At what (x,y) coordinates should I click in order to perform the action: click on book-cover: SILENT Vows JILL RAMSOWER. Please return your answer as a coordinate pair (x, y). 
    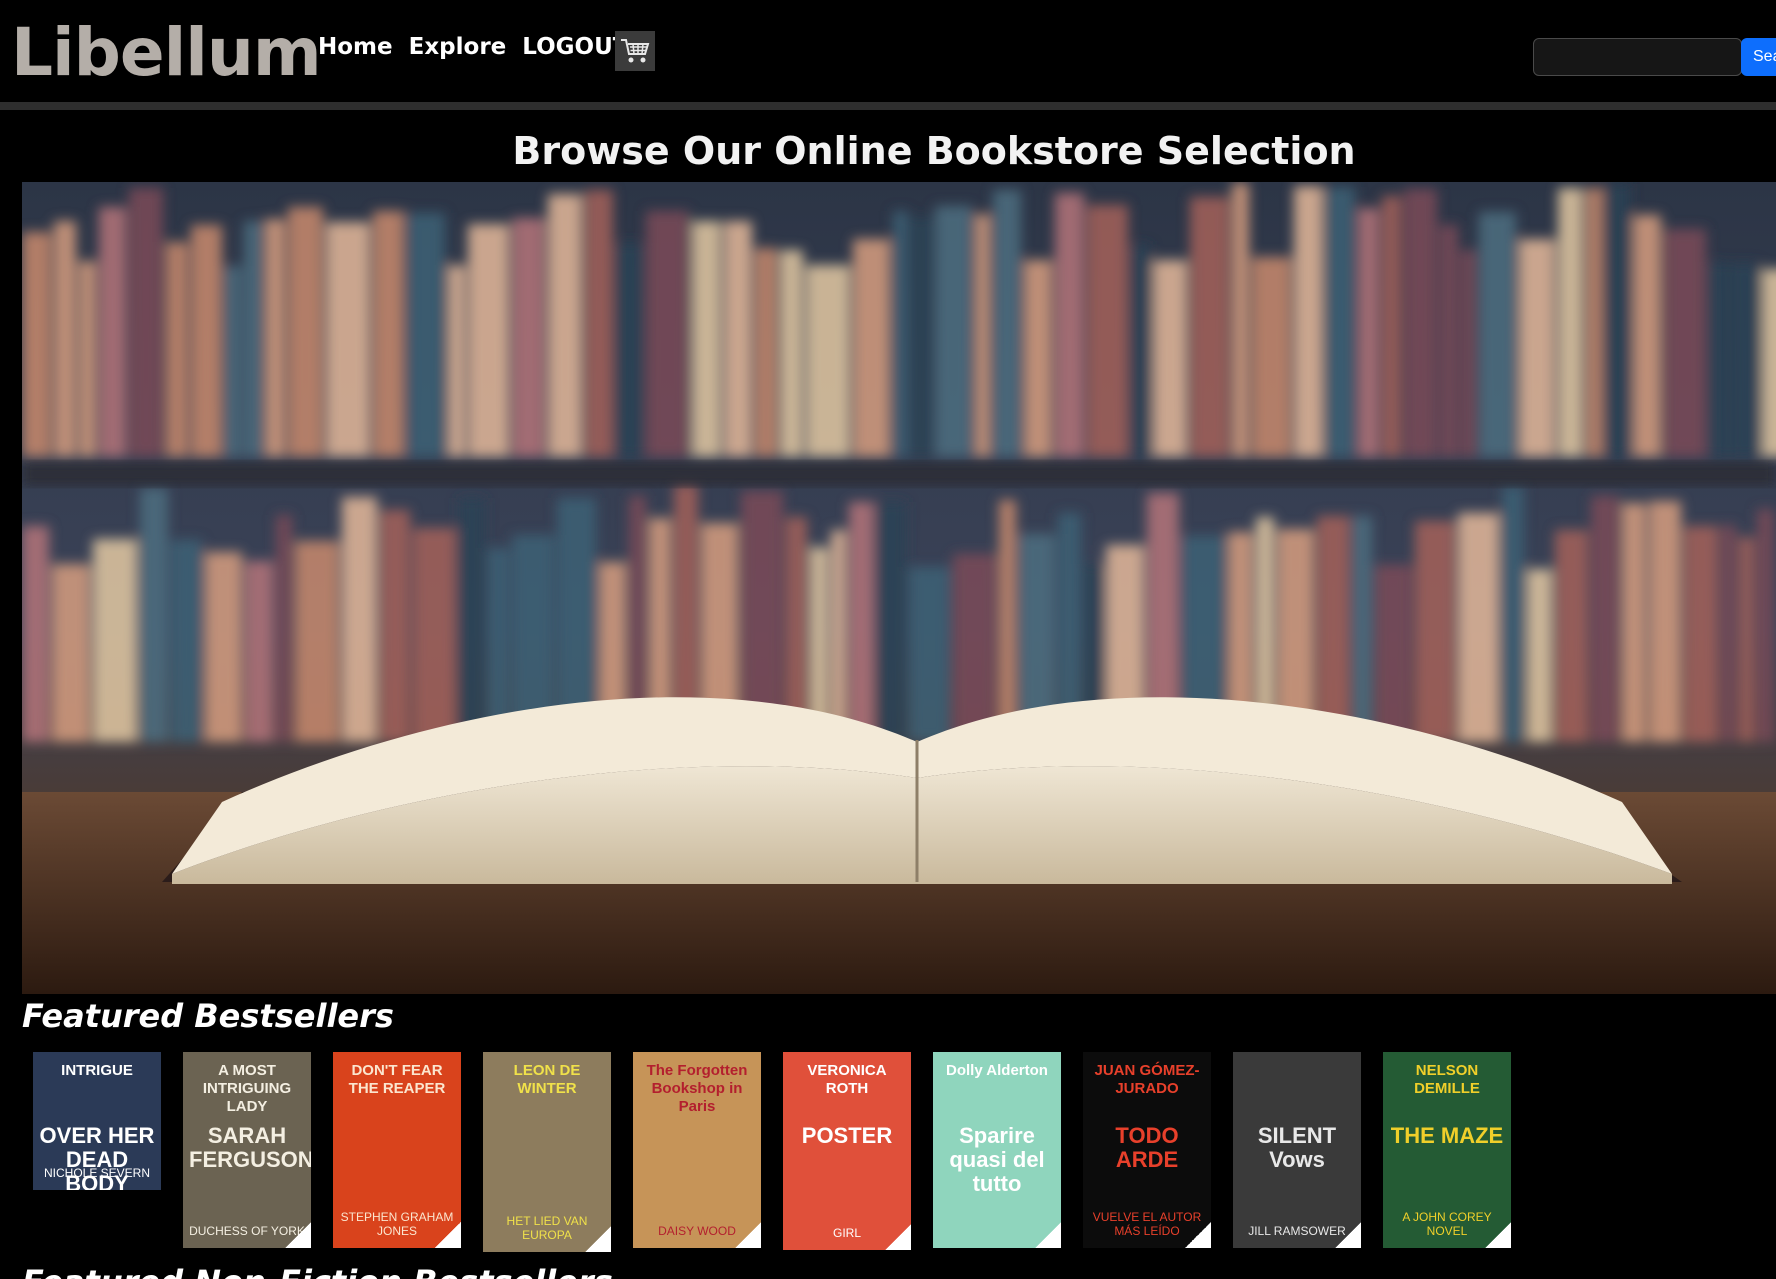
    Looking at the image, I should click on (1297, 1150).